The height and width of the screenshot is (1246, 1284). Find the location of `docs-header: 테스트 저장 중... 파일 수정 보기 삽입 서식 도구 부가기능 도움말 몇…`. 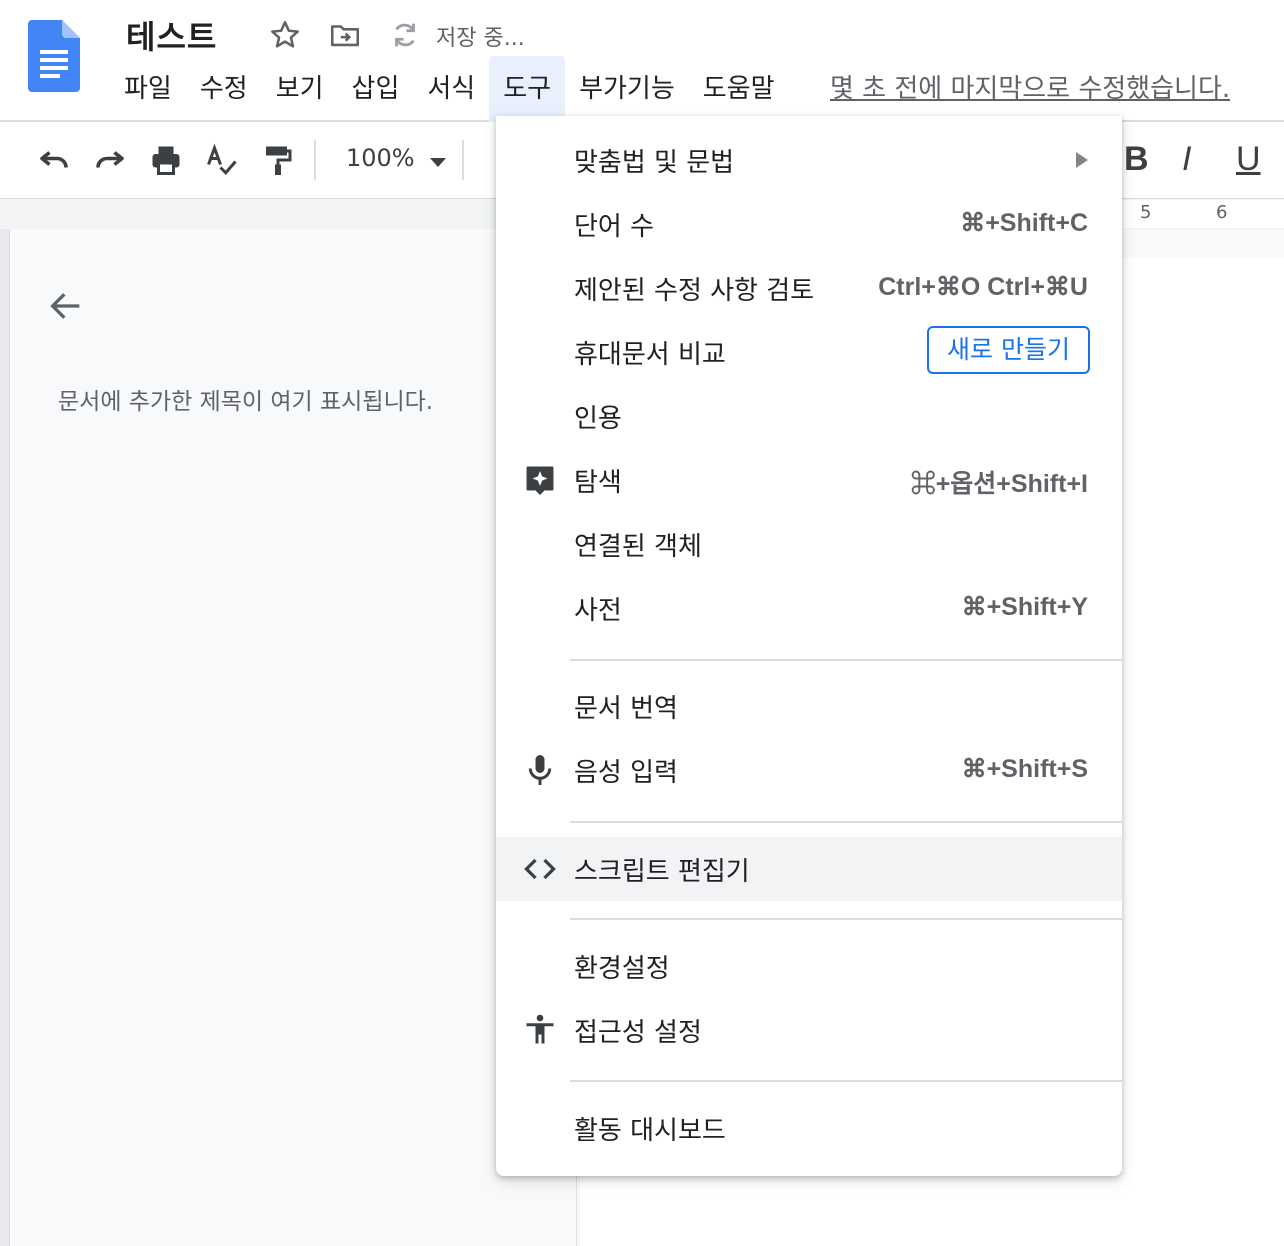

docs-header: 테스트 저장 중... 파일 수정 보기 삽입 서식 도구 부가기능 도움말 몇… is located at coordinates (642, 61).